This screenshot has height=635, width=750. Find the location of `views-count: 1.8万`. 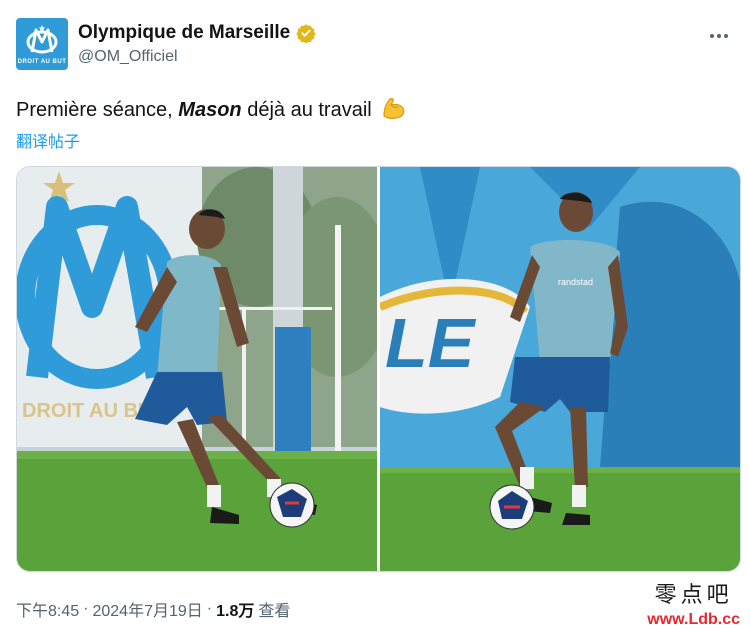

views-count: 1.8万 is located at coordinates (235, 609).